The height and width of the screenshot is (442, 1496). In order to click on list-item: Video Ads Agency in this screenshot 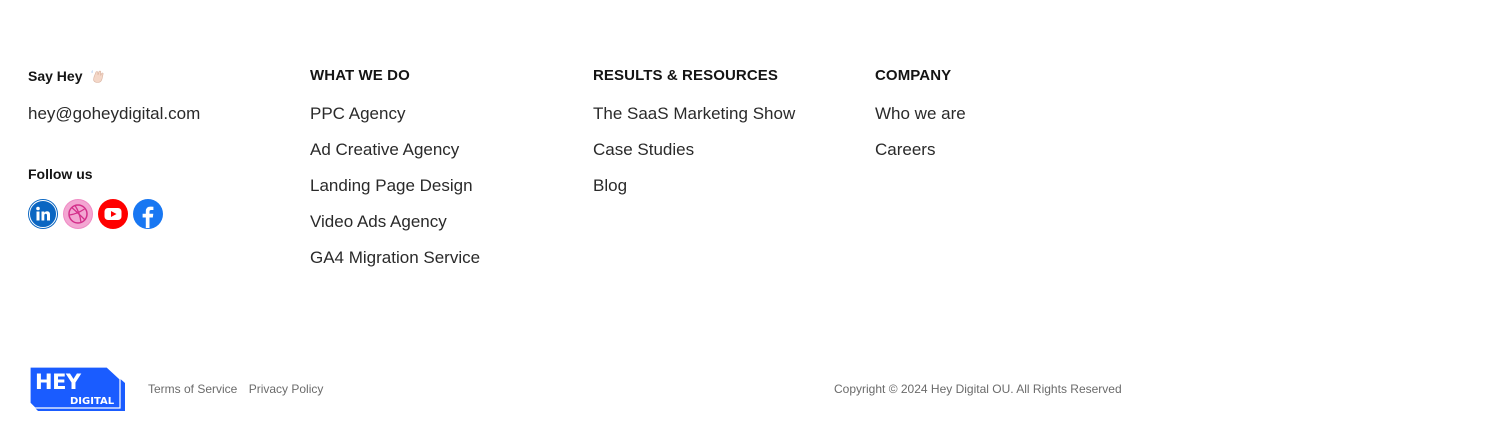, I will do `click(440, 230)`.